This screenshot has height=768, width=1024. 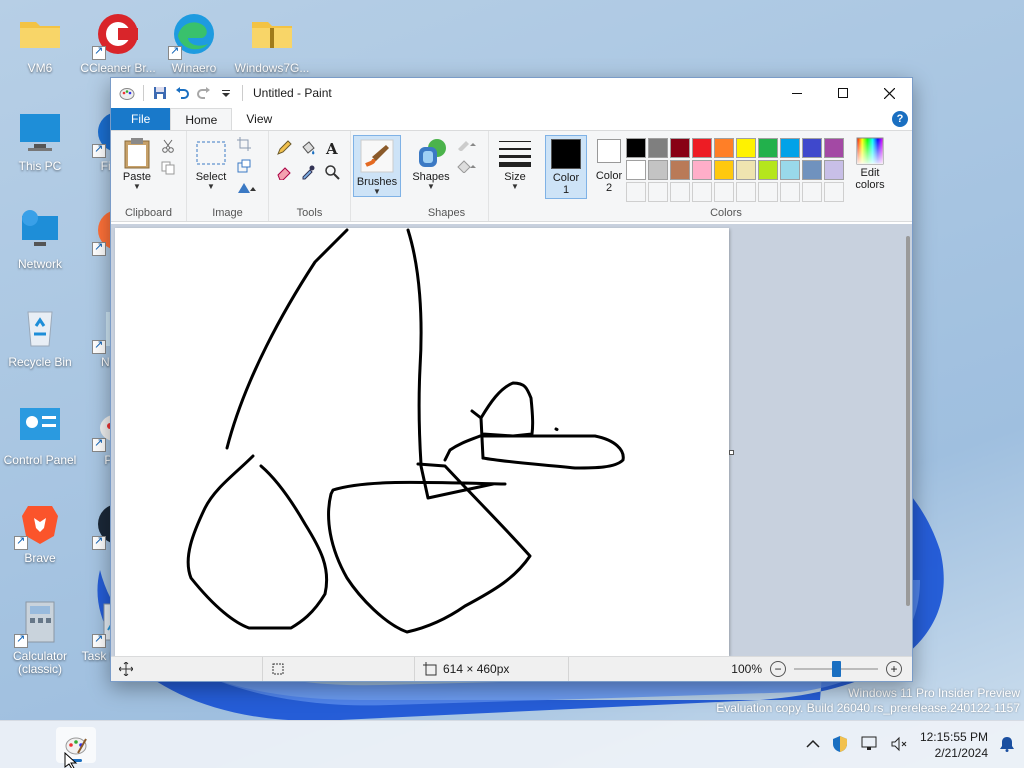 I want to click on color1-button: Color 1, so click(x=566, y=167).